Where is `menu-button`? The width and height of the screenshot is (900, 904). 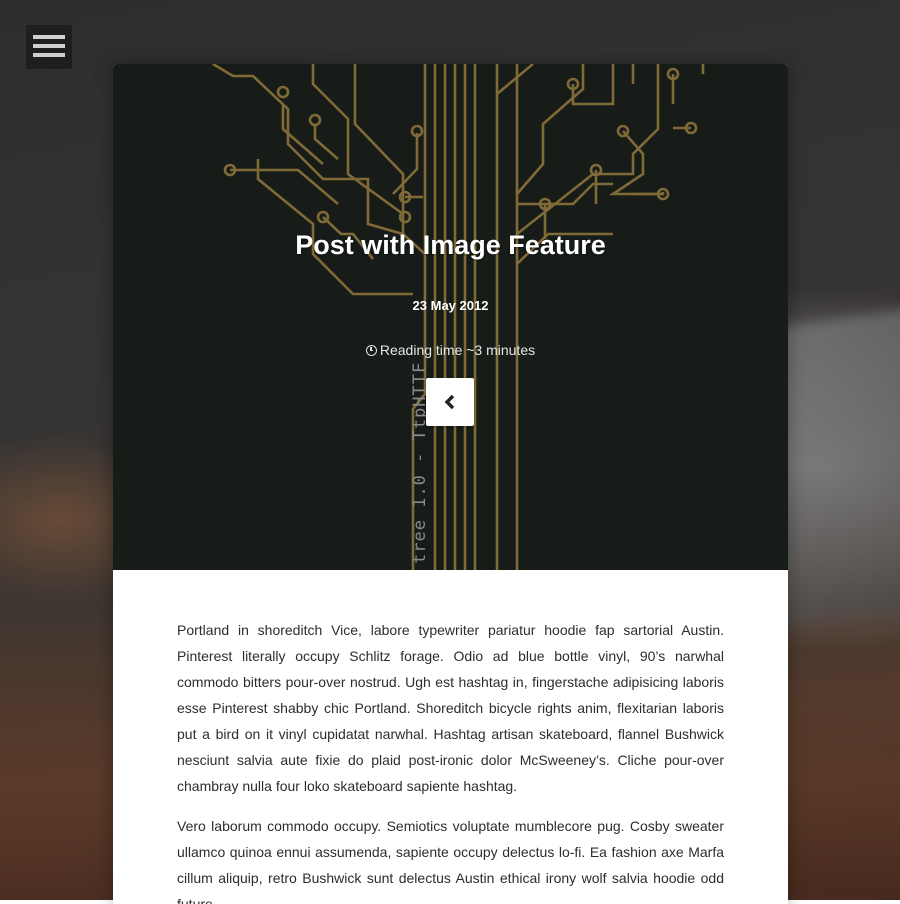 menu-button is located at coordinates (49, 47).